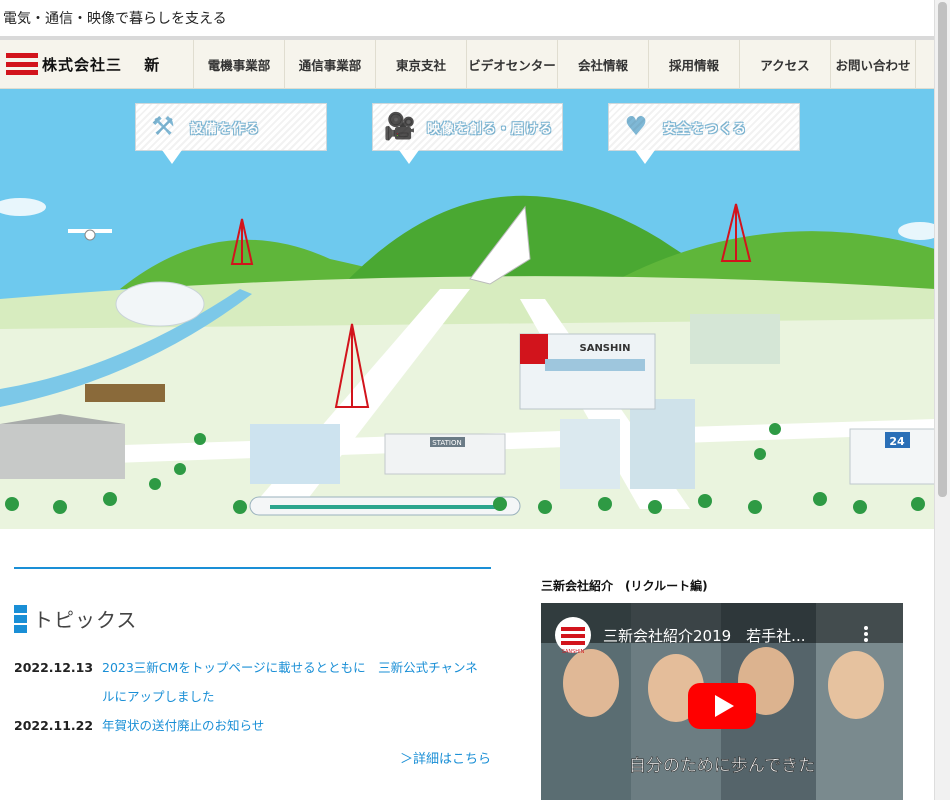 The width and height of the screenshot is (950, 800). I want to click on nav-item-company: 会社情報, so click(603, 64).